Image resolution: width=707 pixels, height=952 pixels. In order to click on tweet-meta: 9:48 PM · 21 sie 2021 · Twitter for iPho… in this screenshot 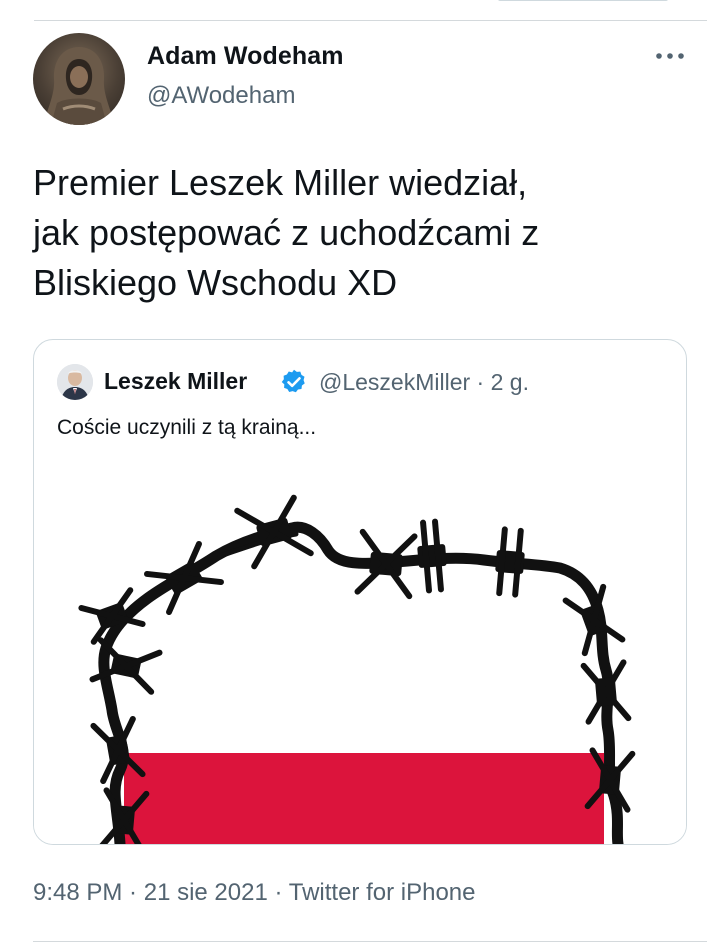, I will do `click(254, 893)`.